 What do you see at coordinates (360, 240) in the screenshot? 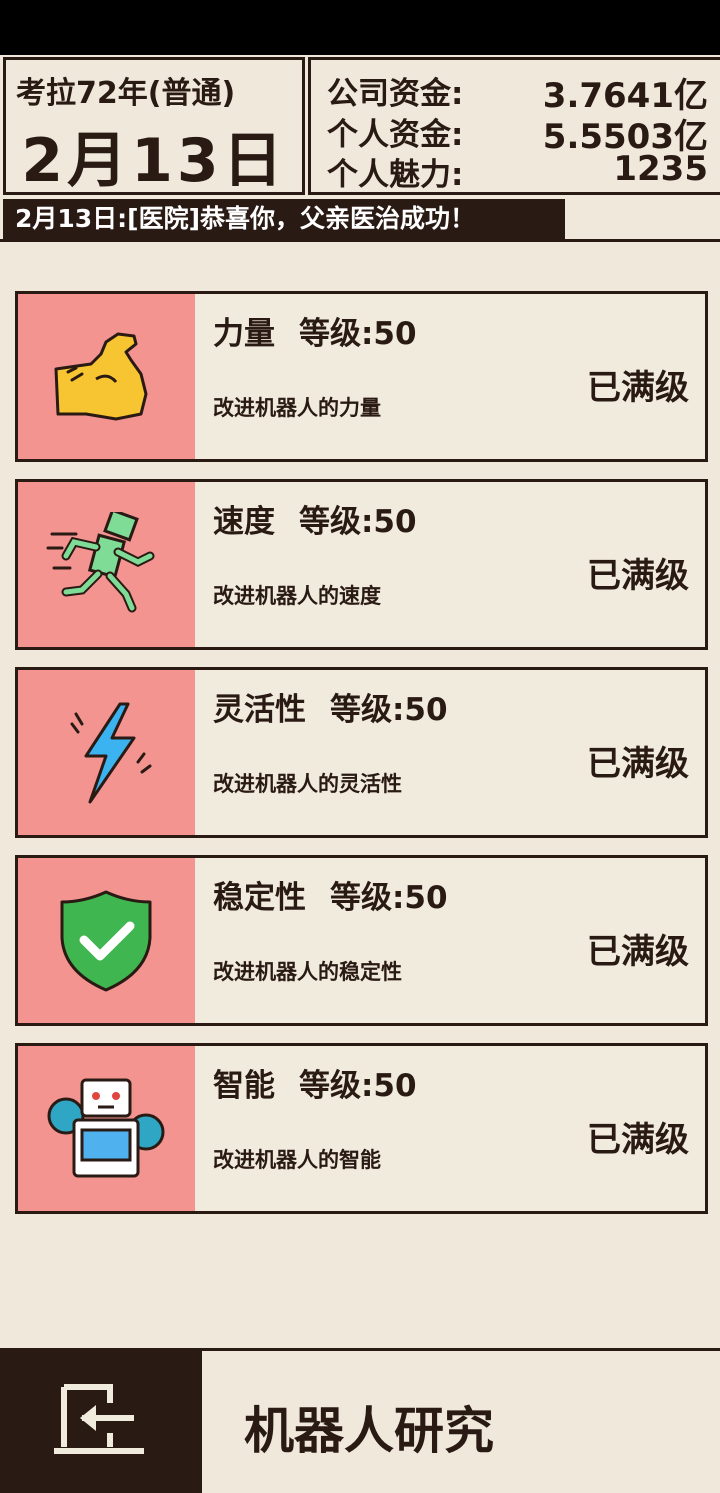
I see `news-divider` at bounding box center [360, 240].